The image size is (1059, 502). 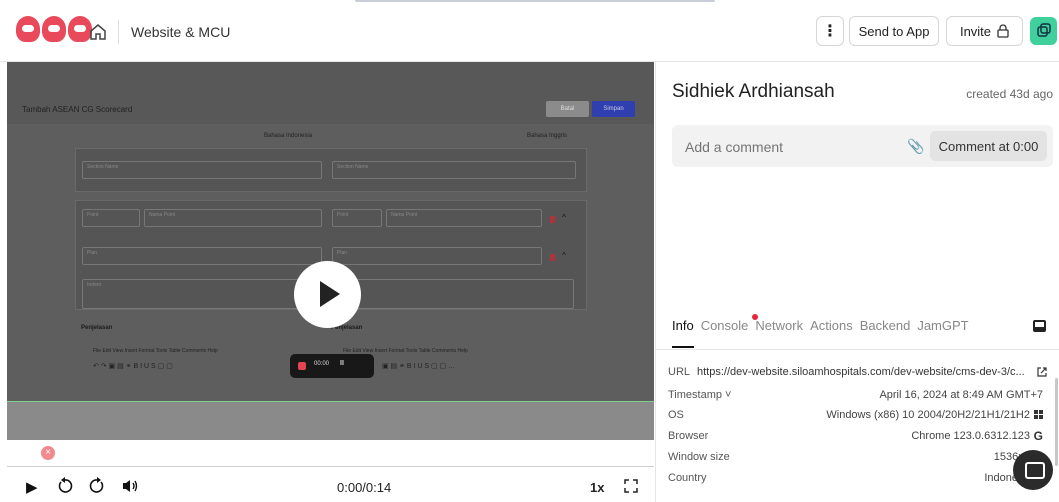 I want to click on recorded-section-panel: Section Name Section Name, so click(x=331, y=170).